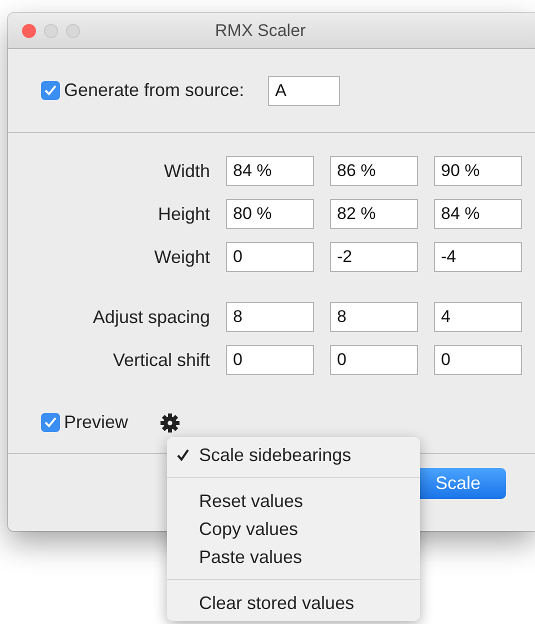  Describe the element at coordinates (293, 529) in the screenshot. I see `menu-item: Copy values` at that location.